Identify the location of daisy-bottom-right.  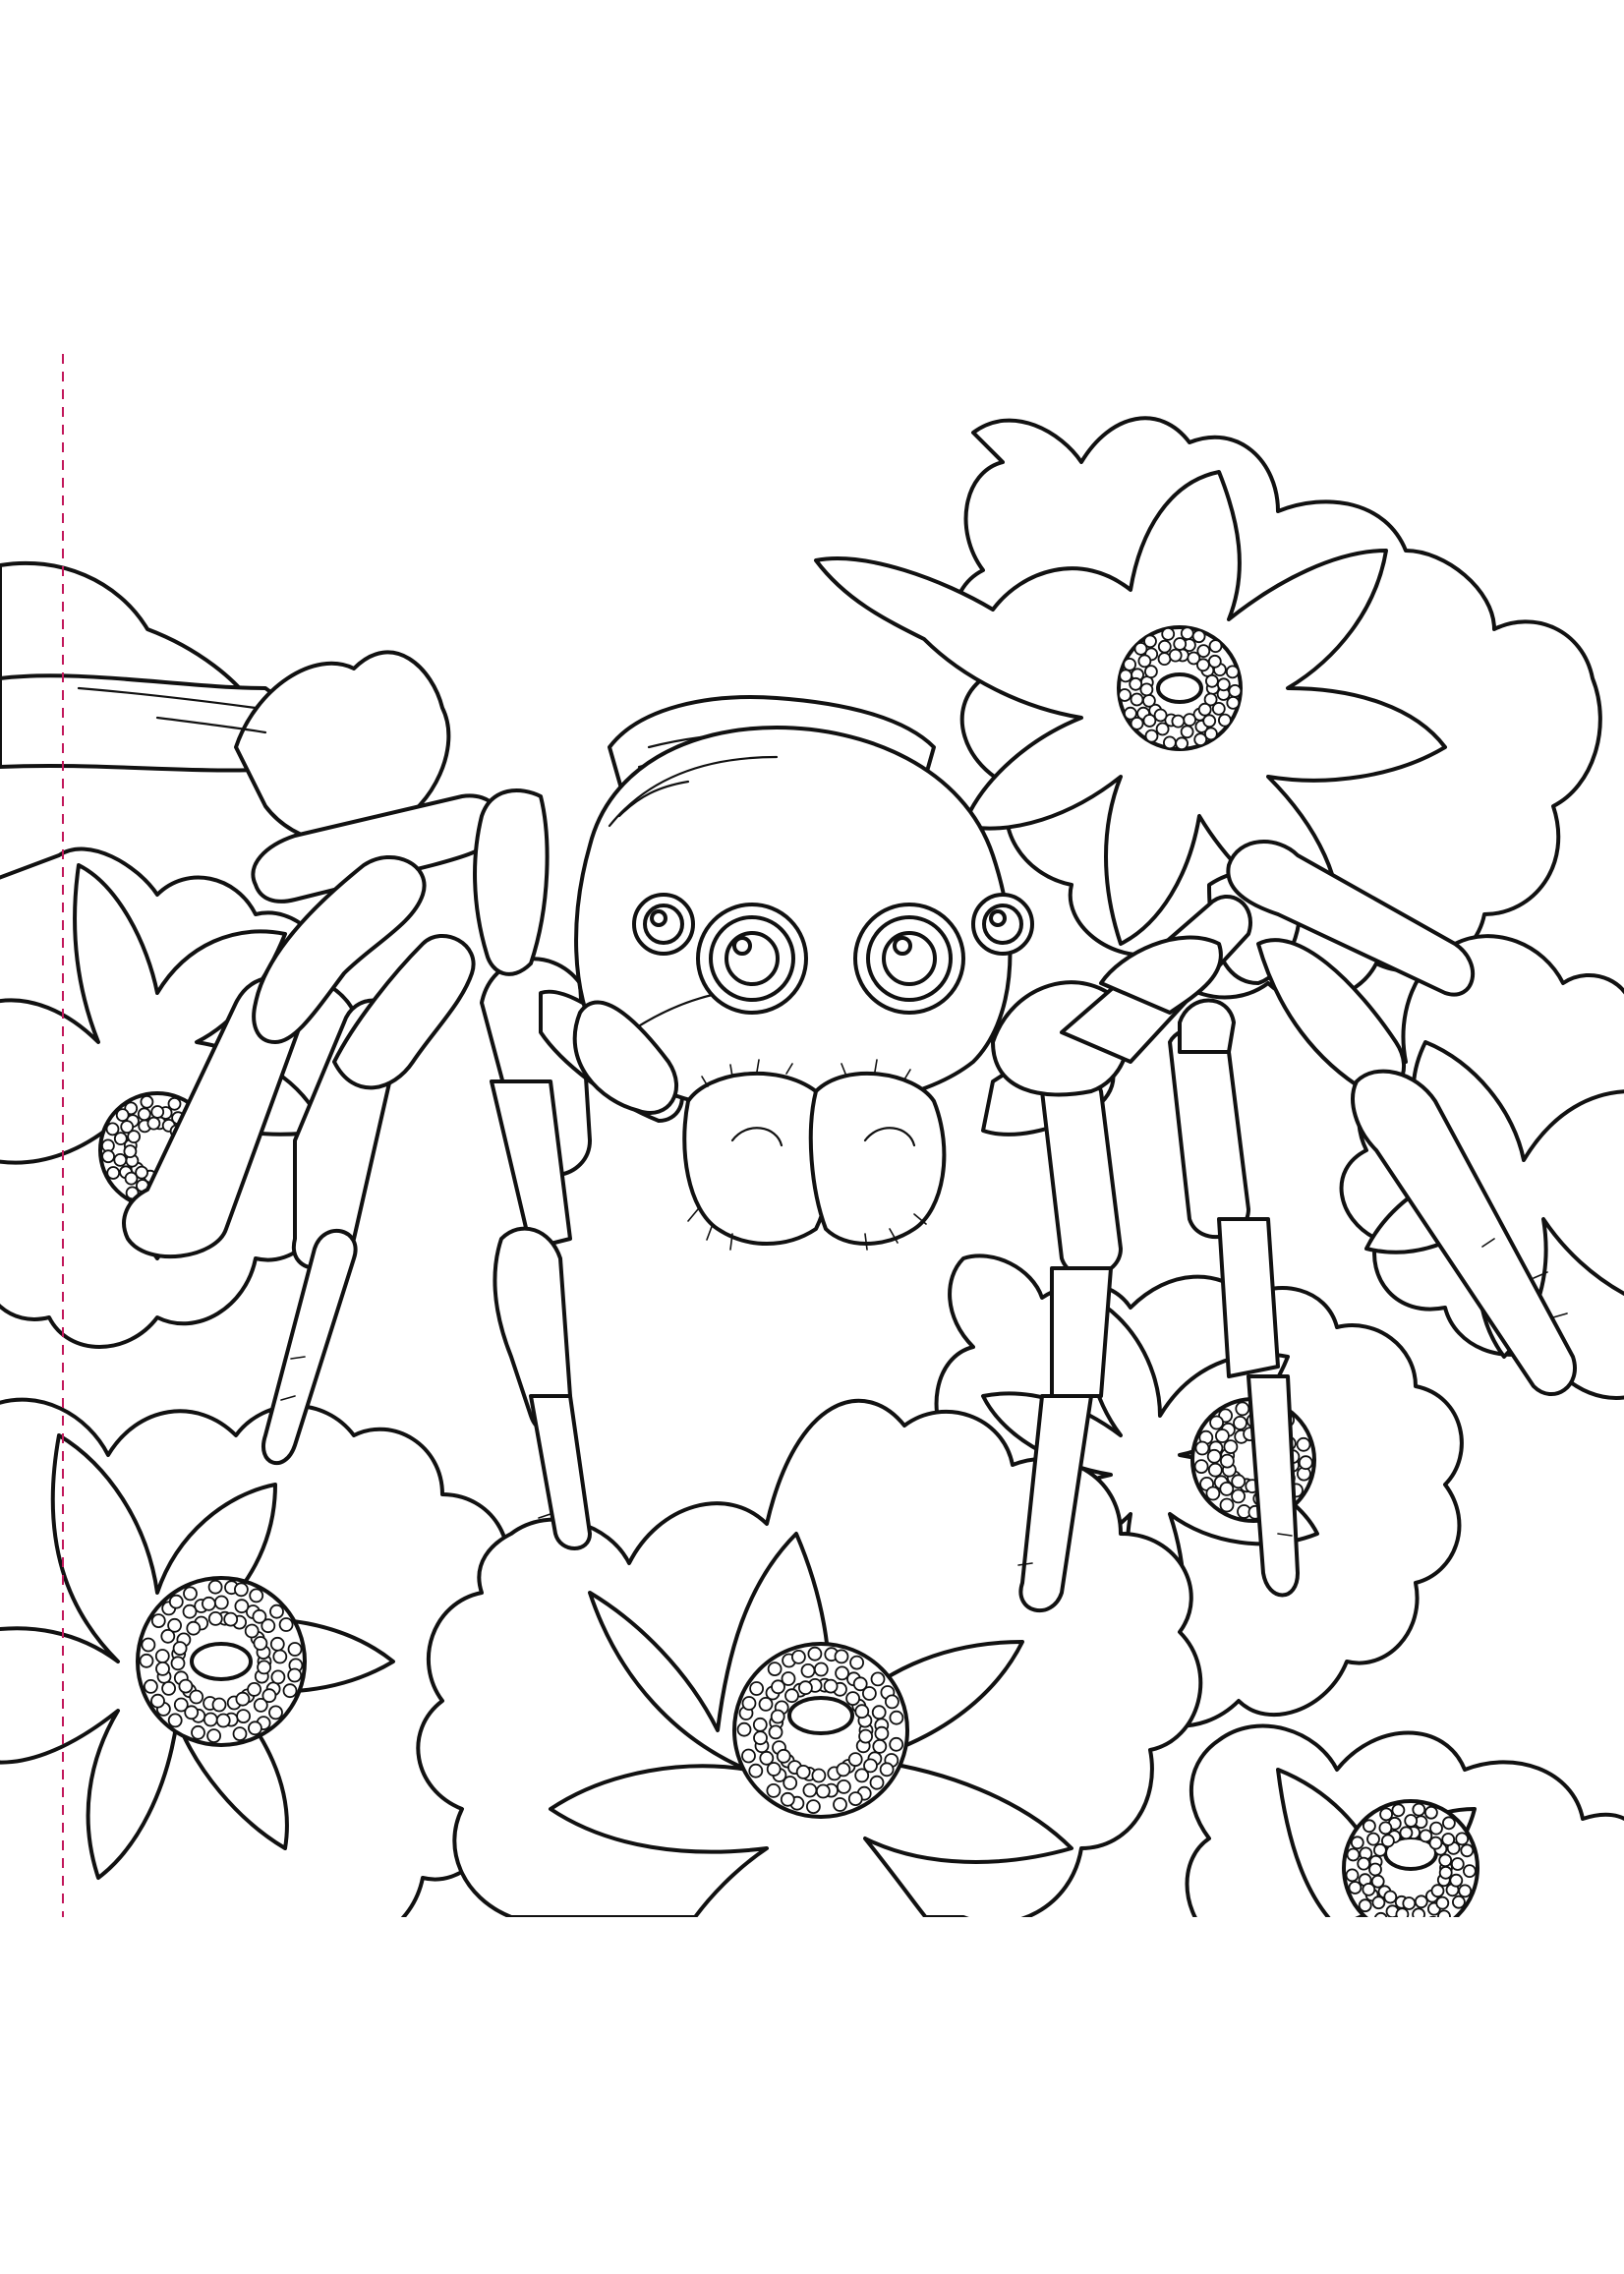
(1404, 1820).